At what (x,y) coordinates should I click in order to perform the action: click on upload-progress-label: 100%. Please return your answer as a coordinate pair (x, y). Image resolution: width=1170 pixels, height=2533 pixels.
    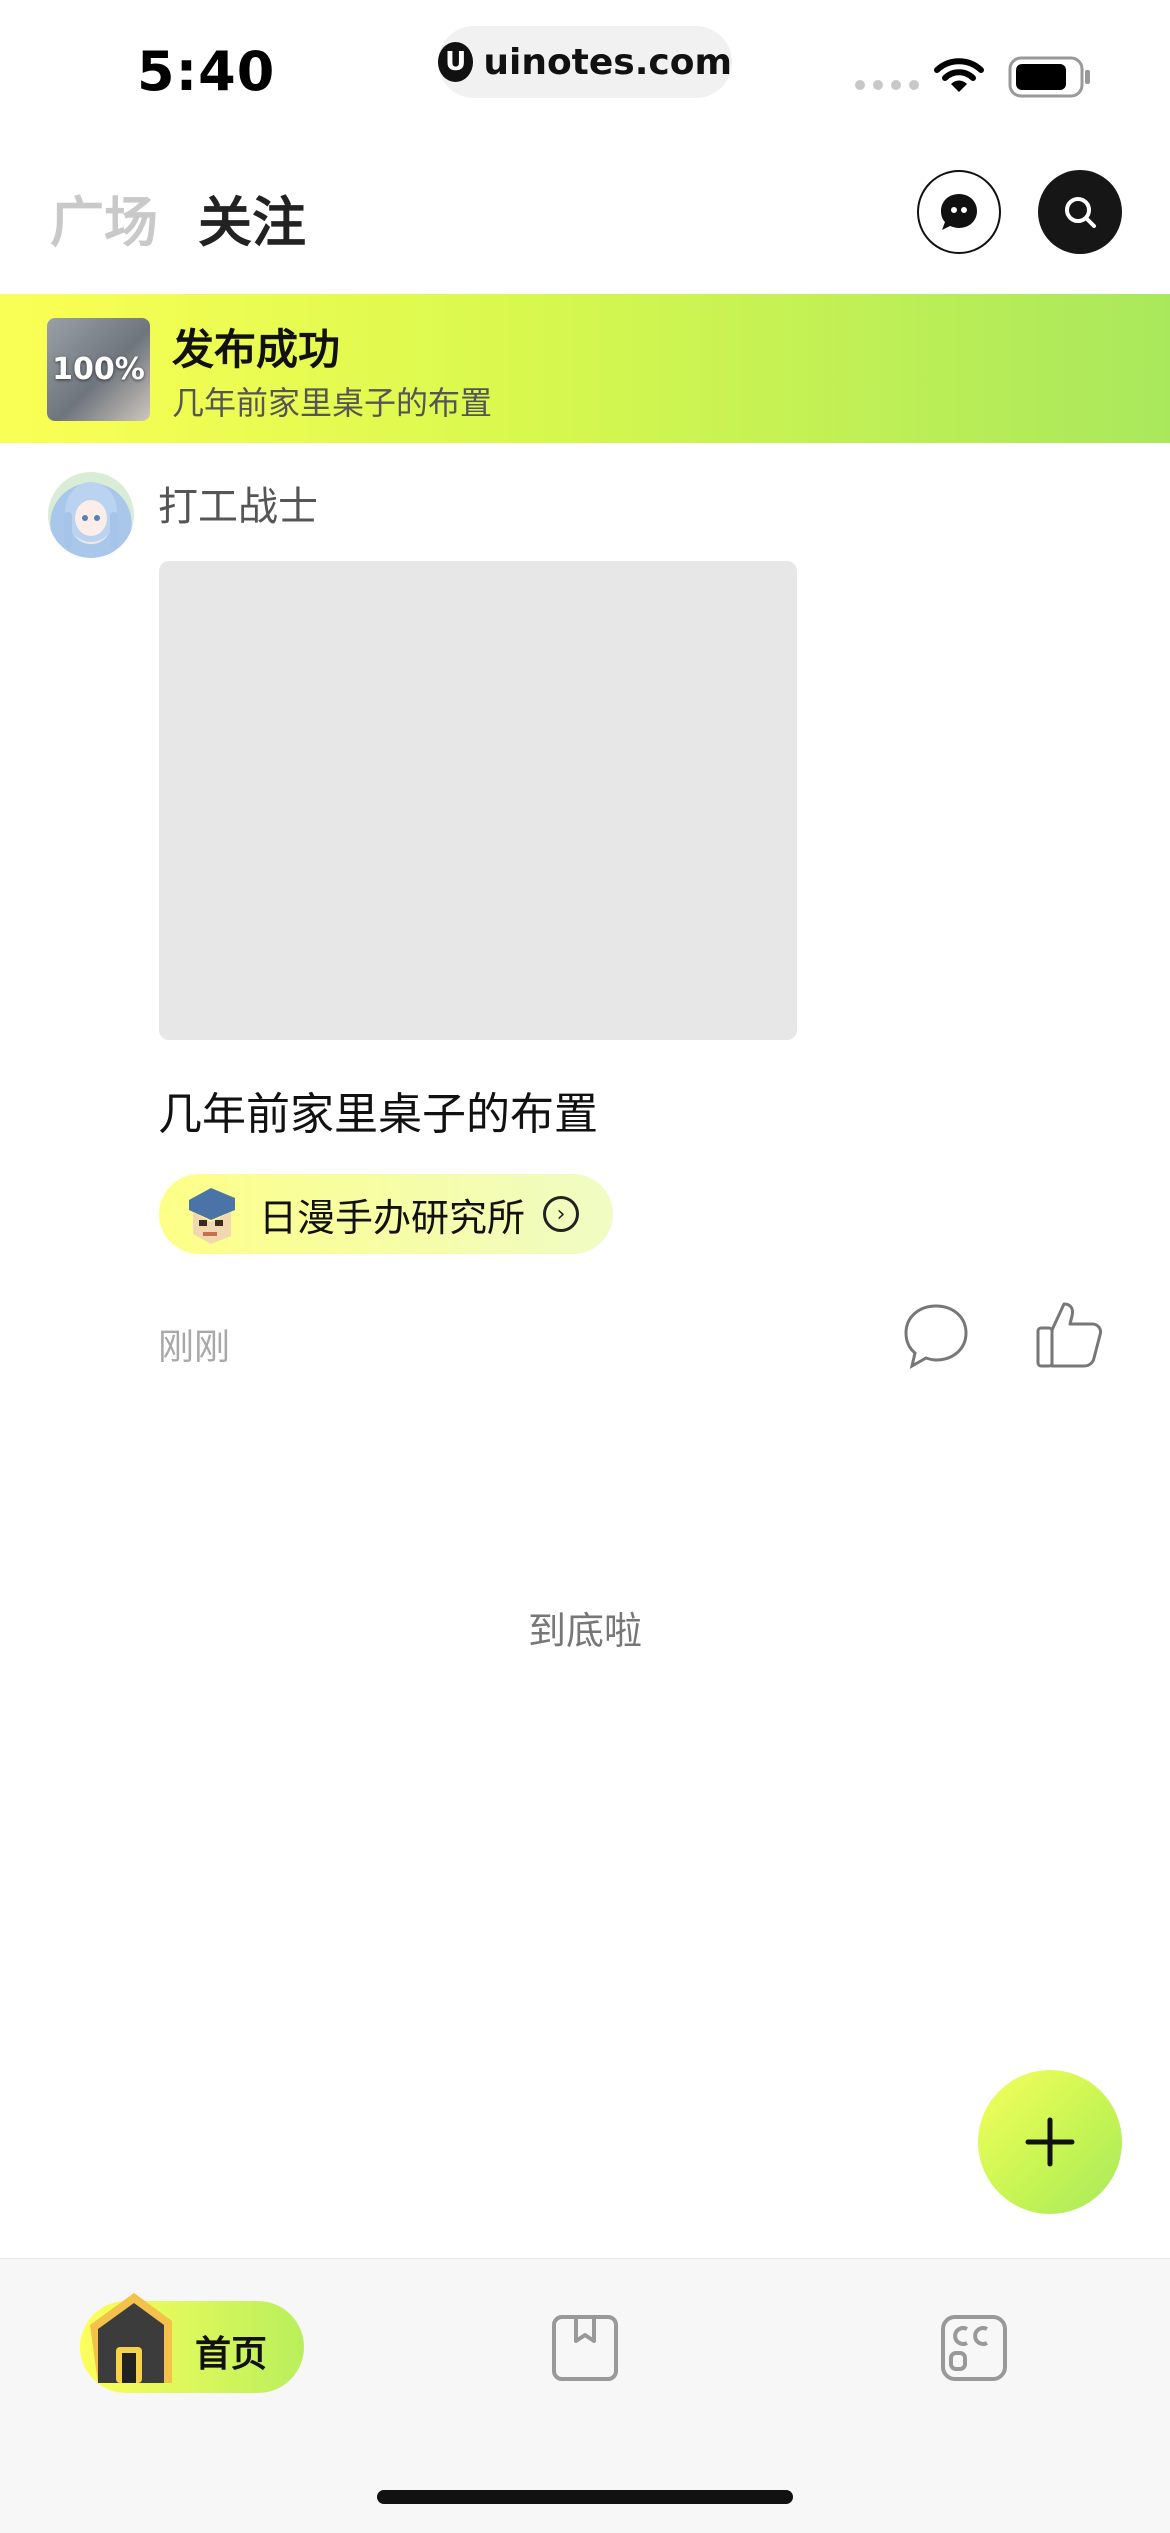
    Looking at the image, I should click on (98, 369).